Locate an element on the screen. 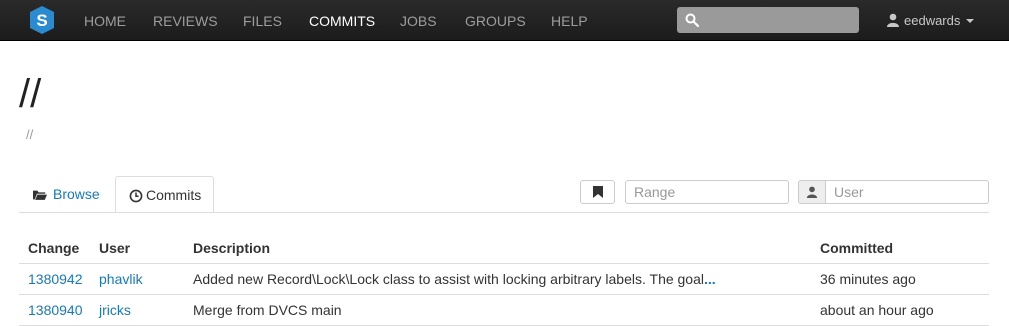 The width and height of the screenshot is (1009, 326). nav-commits: COMMITS is located at coordinates (342, 21).